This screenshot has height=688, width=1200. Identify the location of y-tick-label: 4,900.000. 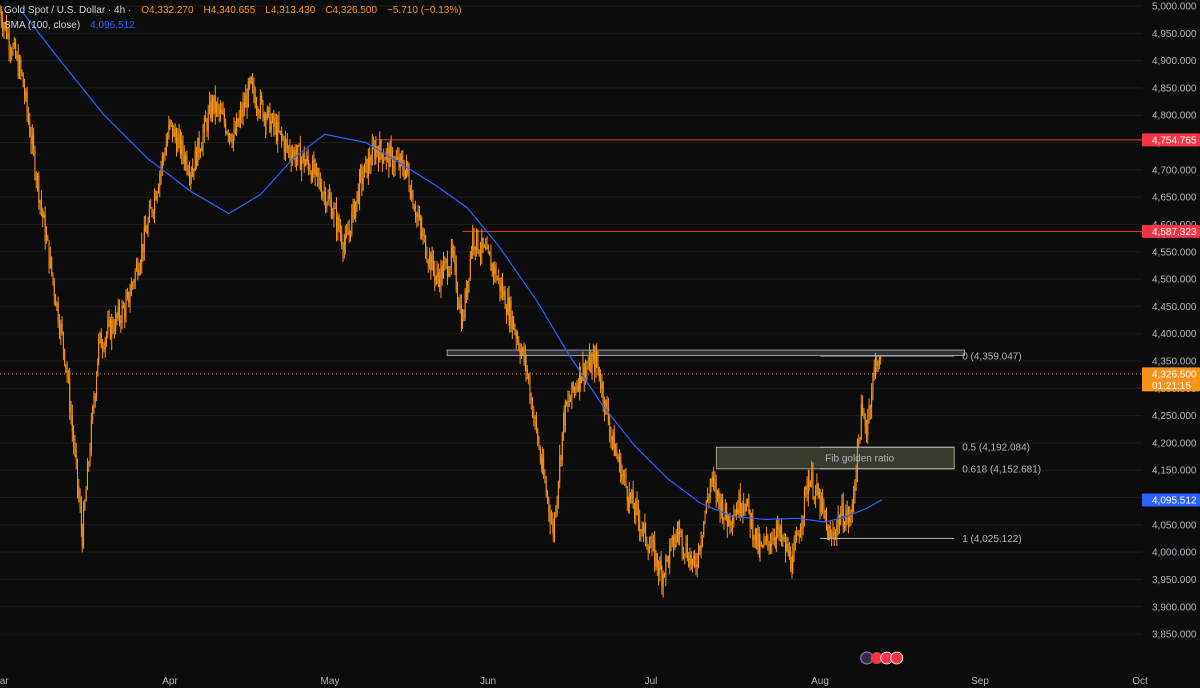
(1174, 61).